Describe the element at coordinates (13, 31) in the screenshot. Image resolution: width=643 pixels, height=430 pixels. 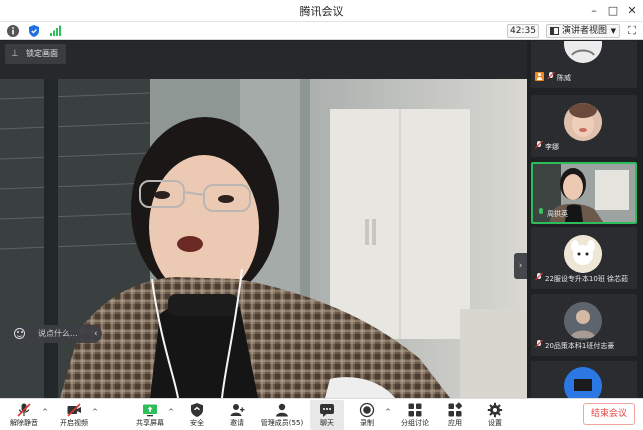
I see `info-icon` at that location.